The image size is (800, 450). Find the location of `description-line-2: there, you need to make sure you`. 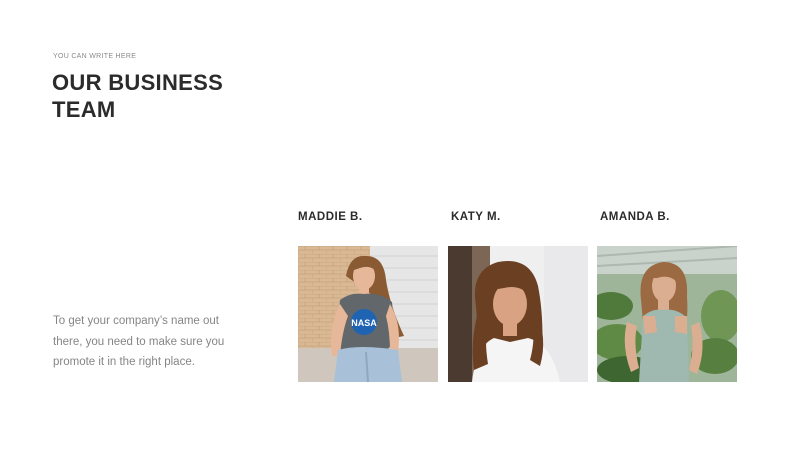

description-line-2: there, you need to make sure you is located at coordinates (139, 341).